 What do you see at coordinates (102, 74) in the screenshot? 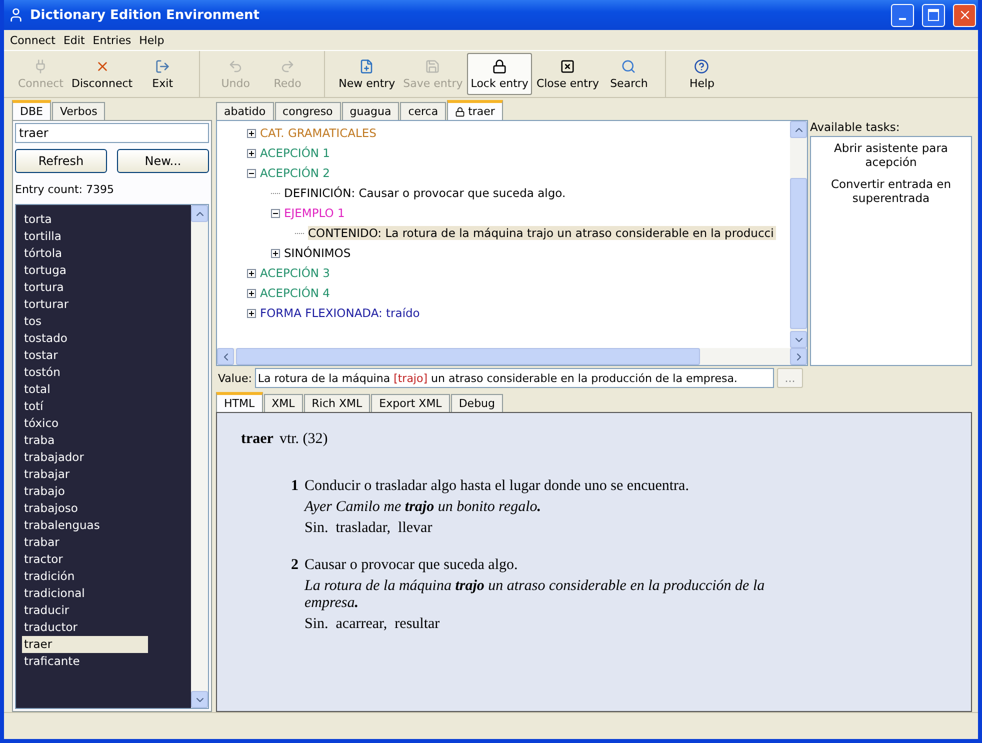
I see `toolbar-button: Disconnect` at bounding box center [102, 74].